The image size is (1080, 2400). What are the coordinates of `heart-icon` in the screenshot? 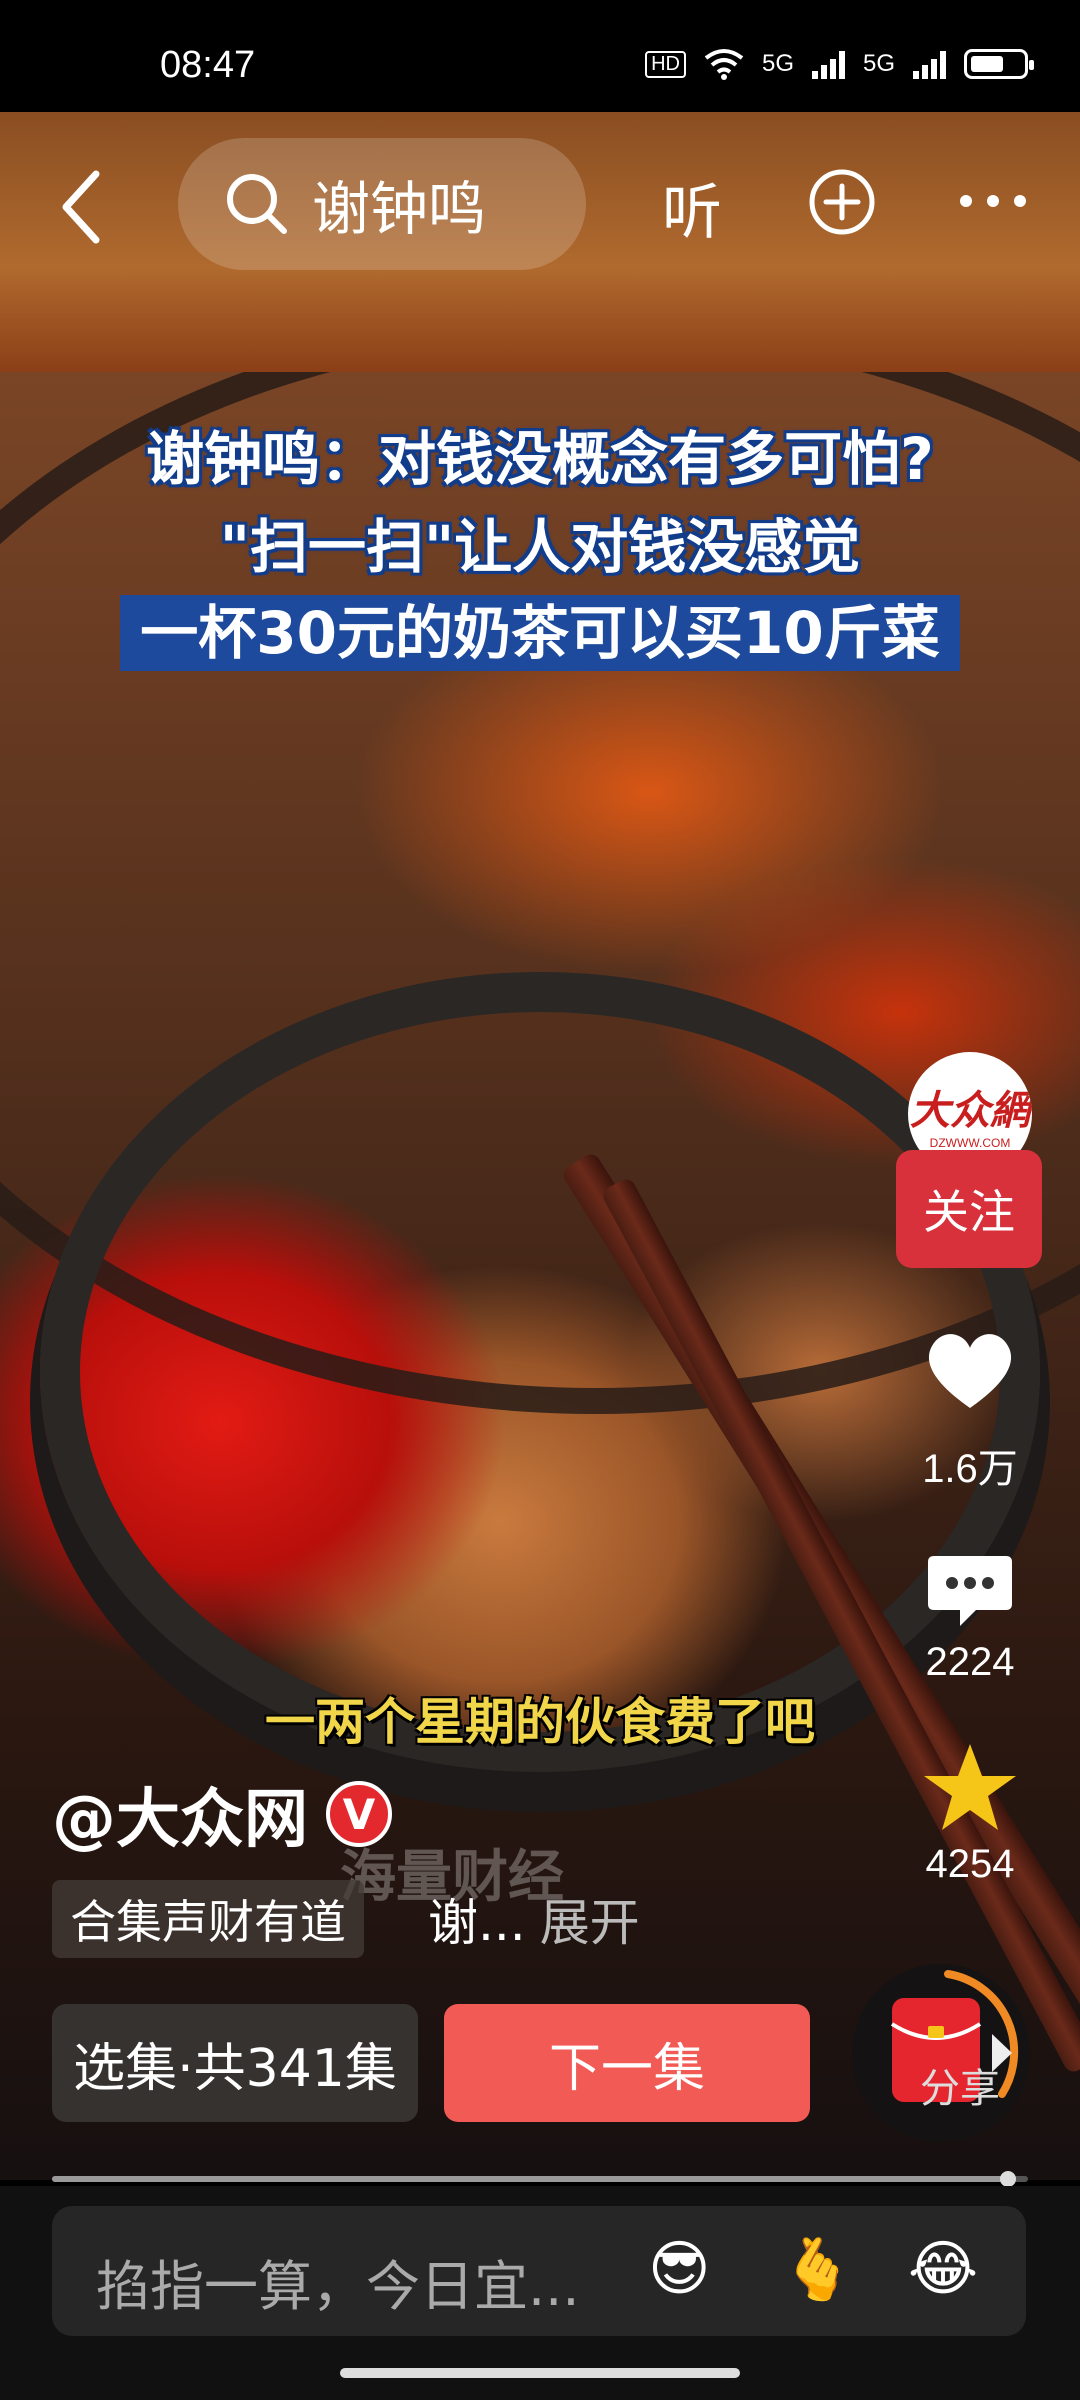 It's located at (970, 1370).